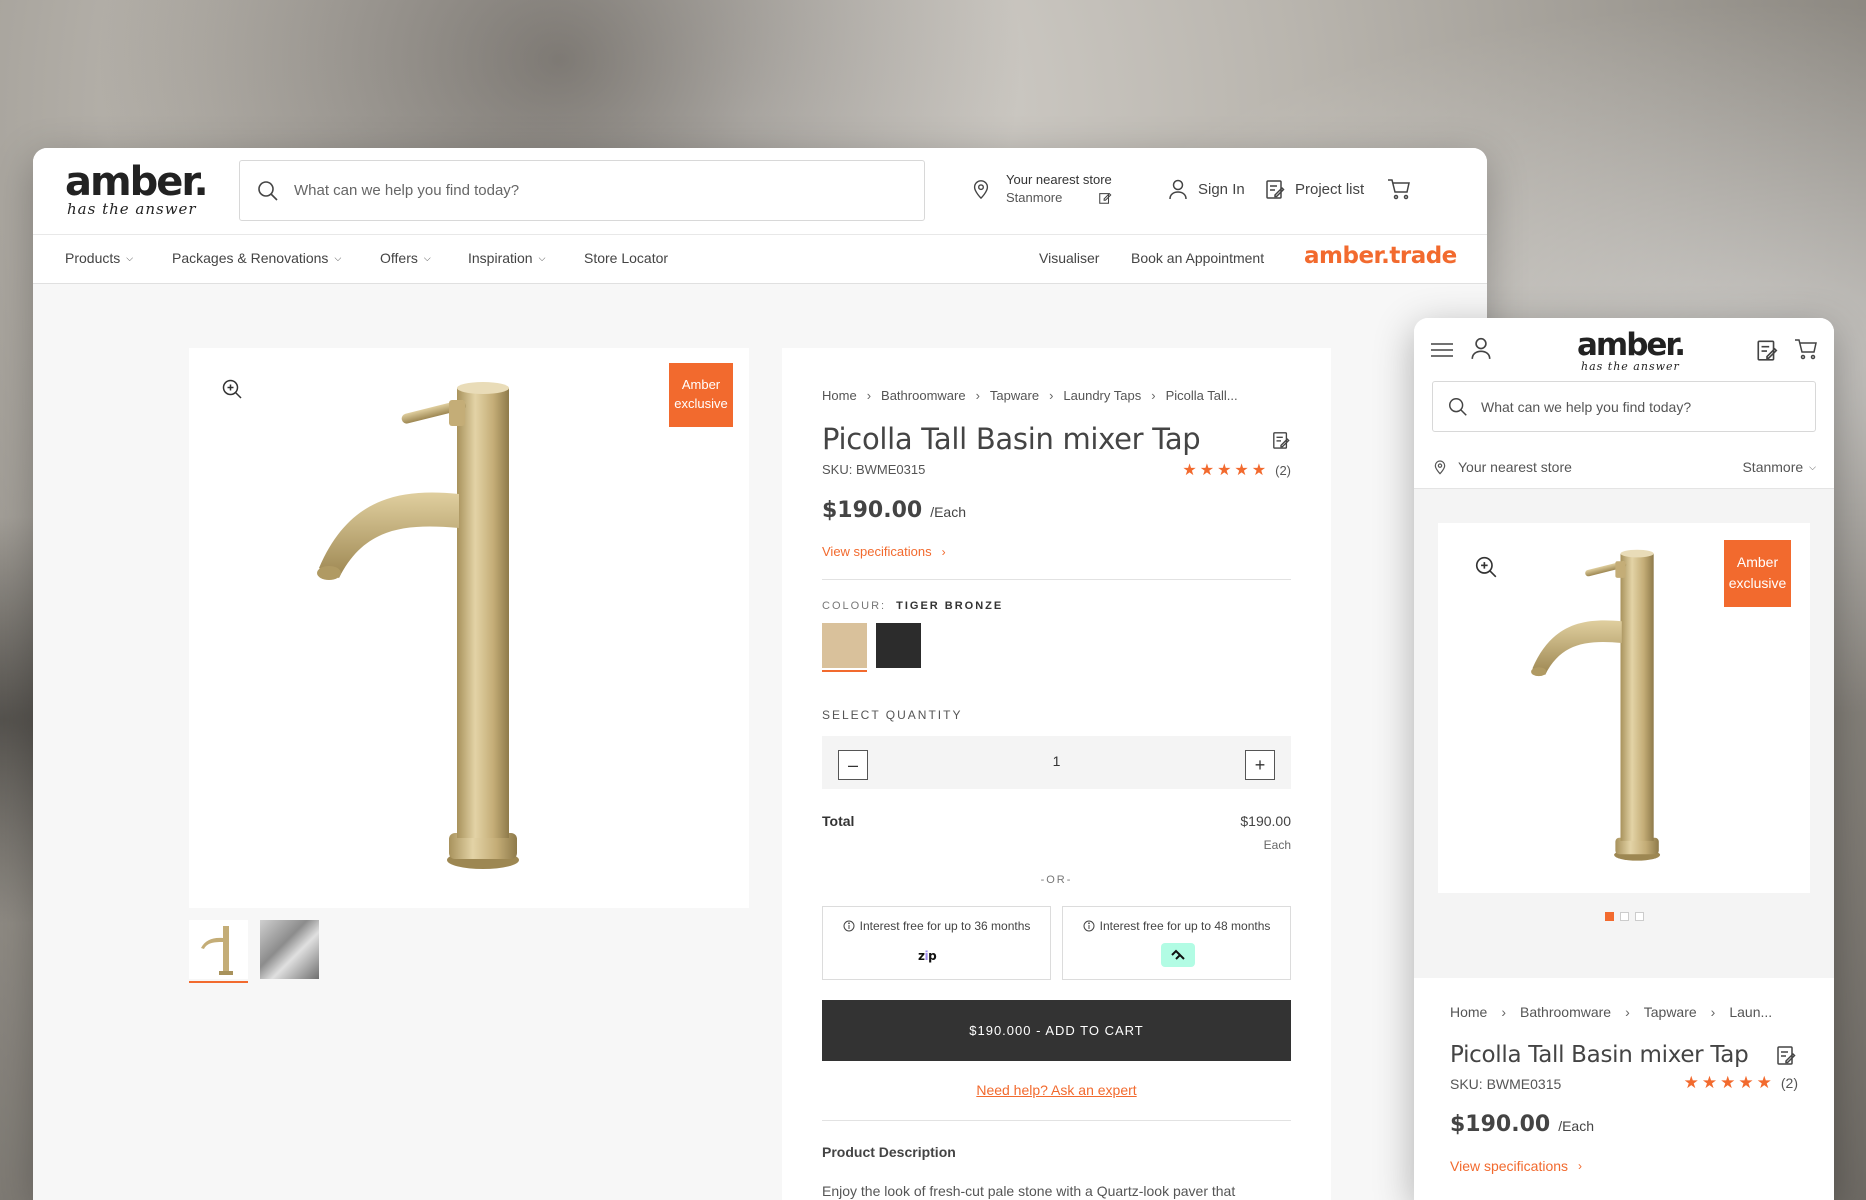  Describe the element at coordinates (1260, 765) in the screenshot. I see `increase-quantity-button: +` at that location.